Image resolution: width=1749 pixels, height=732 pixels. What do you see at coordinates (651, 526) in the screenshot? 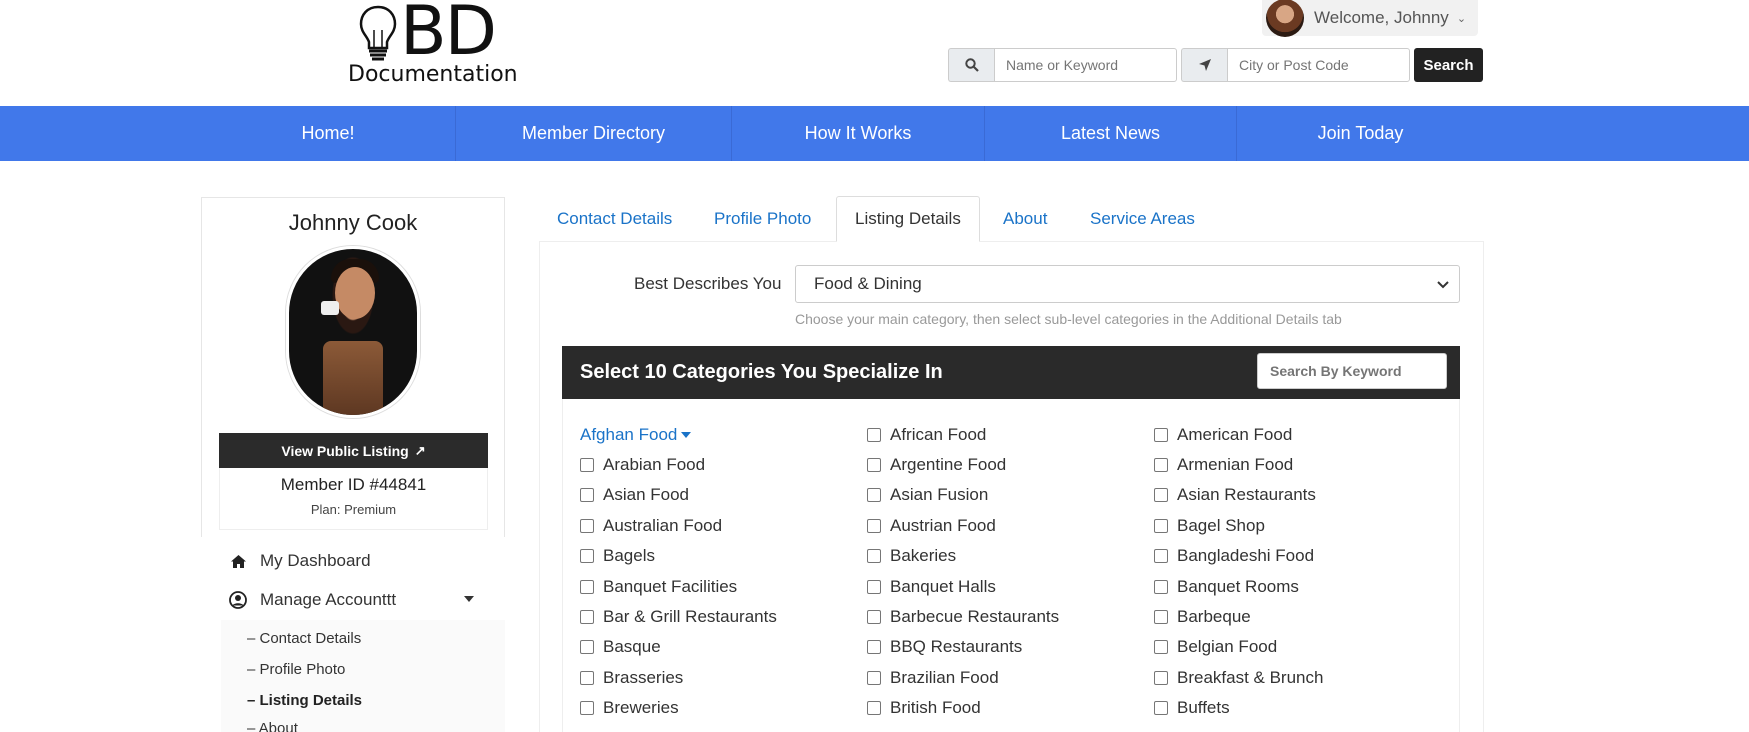
I see `category-checkbox-item: Australian Food` at bounding box center [651, 526].